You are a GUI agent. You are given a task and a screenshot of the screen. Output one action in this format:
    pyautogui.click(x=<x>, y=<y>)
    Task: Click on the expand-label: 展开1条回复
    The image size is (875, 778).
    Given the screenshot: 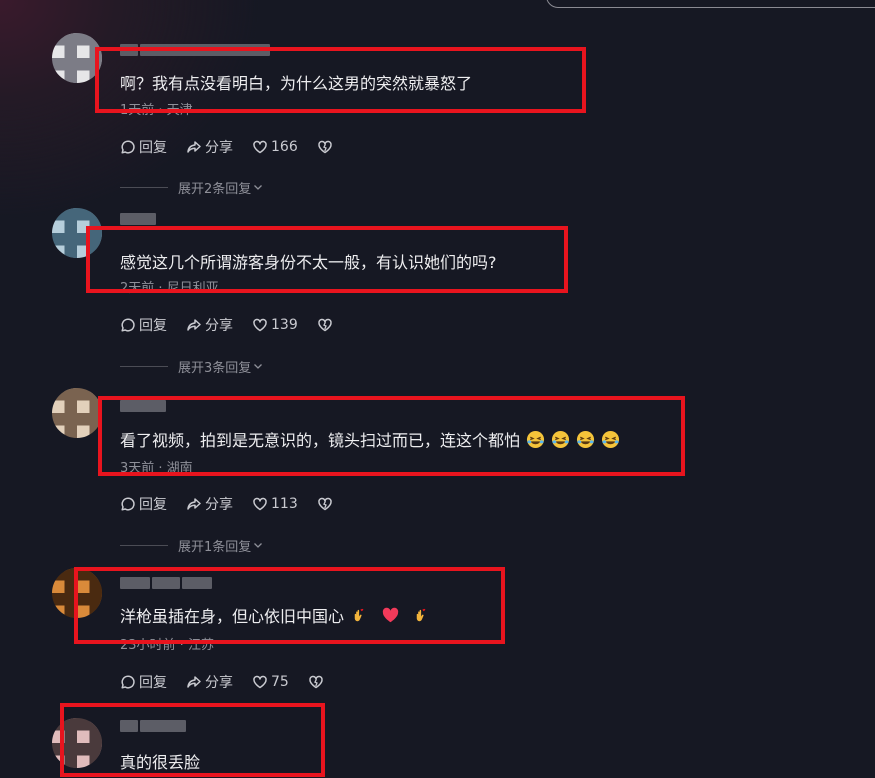 What is the action you would take?
    pyautogui.click(x=215, y=547)
    